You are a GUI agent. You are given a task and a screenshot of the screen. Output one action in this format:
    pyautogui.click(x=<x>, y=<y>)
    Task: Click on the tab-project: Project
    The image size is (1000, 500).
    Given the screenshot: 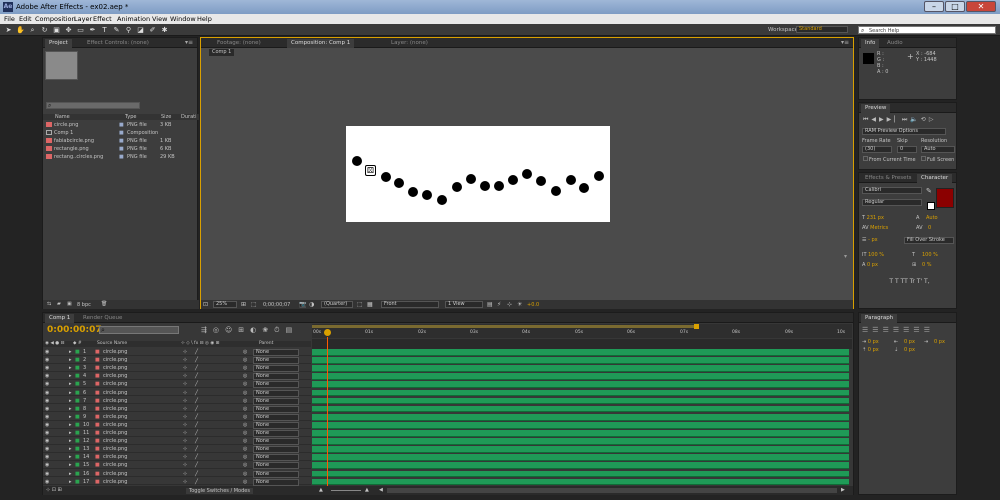 What is the action you would take?
    pyautogui.click(x=58, y=43)
    